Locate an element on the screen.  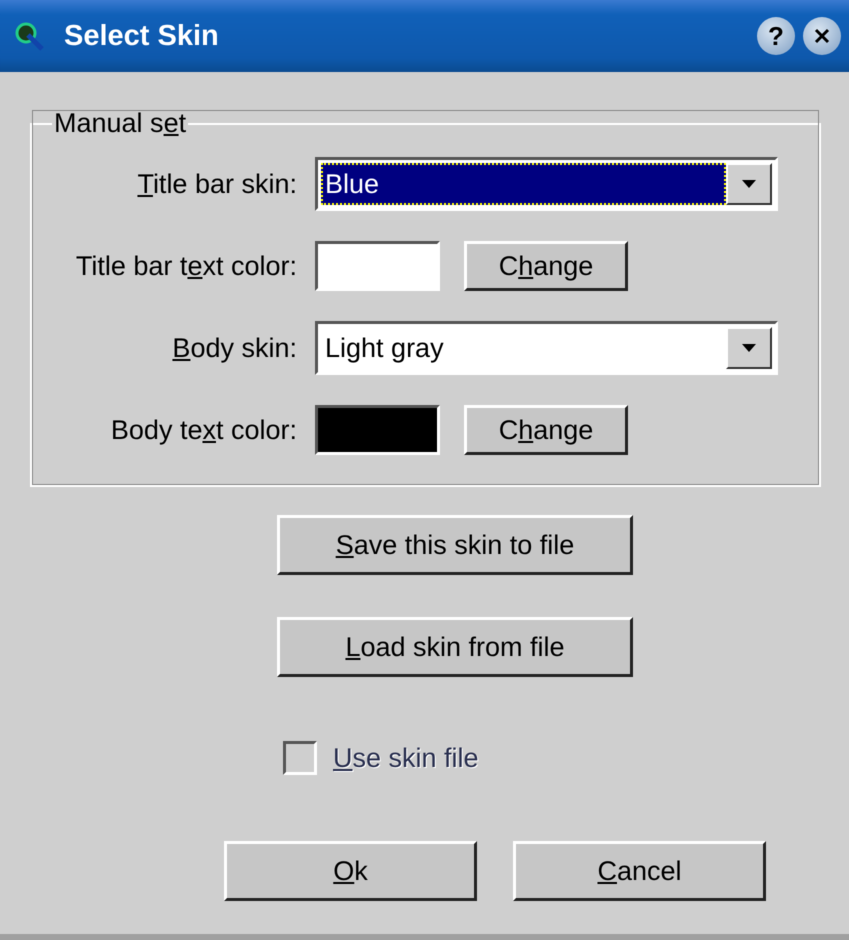
close-button is located at coordinates (822, 36).